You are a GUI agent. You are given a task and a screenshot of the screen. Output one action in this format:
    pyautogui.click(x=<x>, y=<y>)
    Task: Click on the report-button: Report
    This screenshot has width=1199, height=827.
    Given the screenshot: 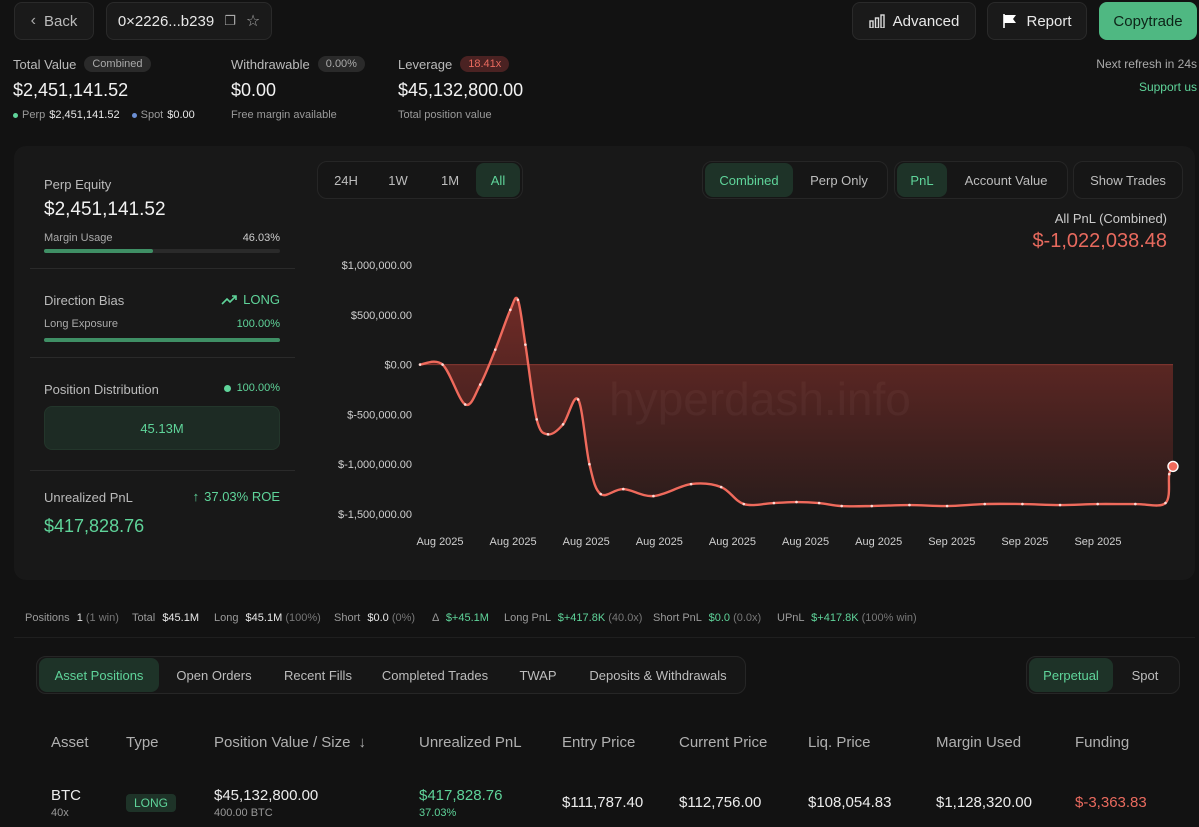 What is the action you would take?
    pyautogui.click(x=1037, y=21)
    